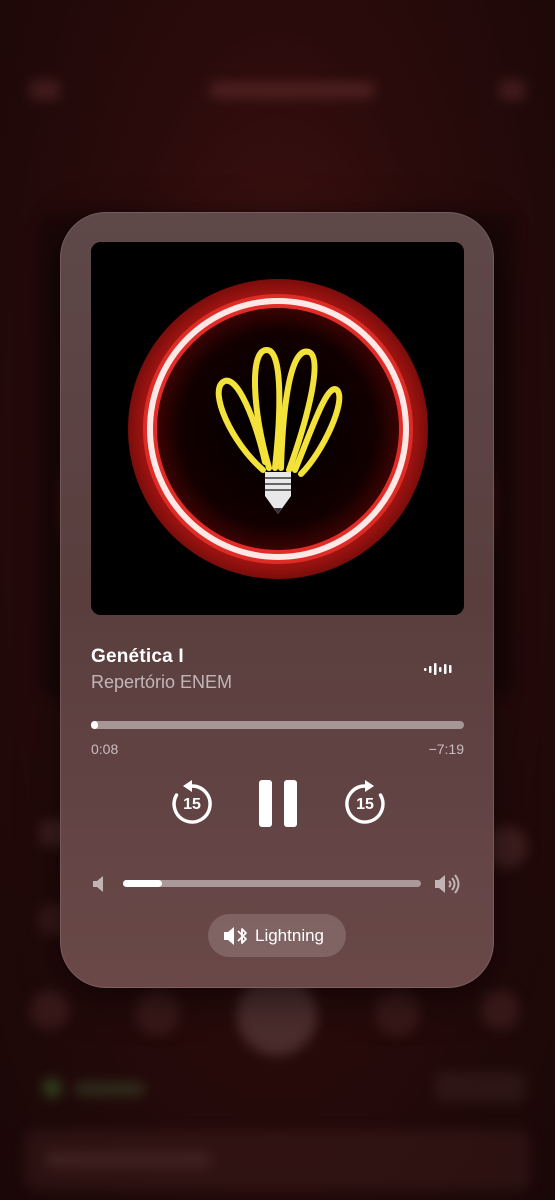 This screenshot has width=555, height=1200. Describe the element at coordinates (127, 1160) in the screenshot. I see `bg-bottom-label` at that location.